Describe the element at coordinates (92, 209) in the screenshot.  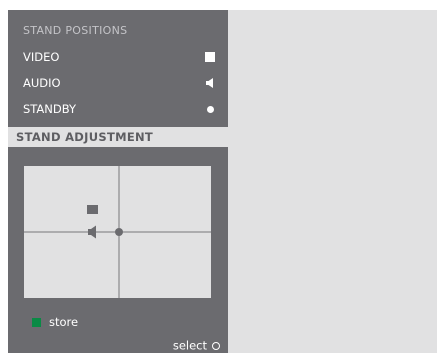
I see `video-position-marker` at that location.